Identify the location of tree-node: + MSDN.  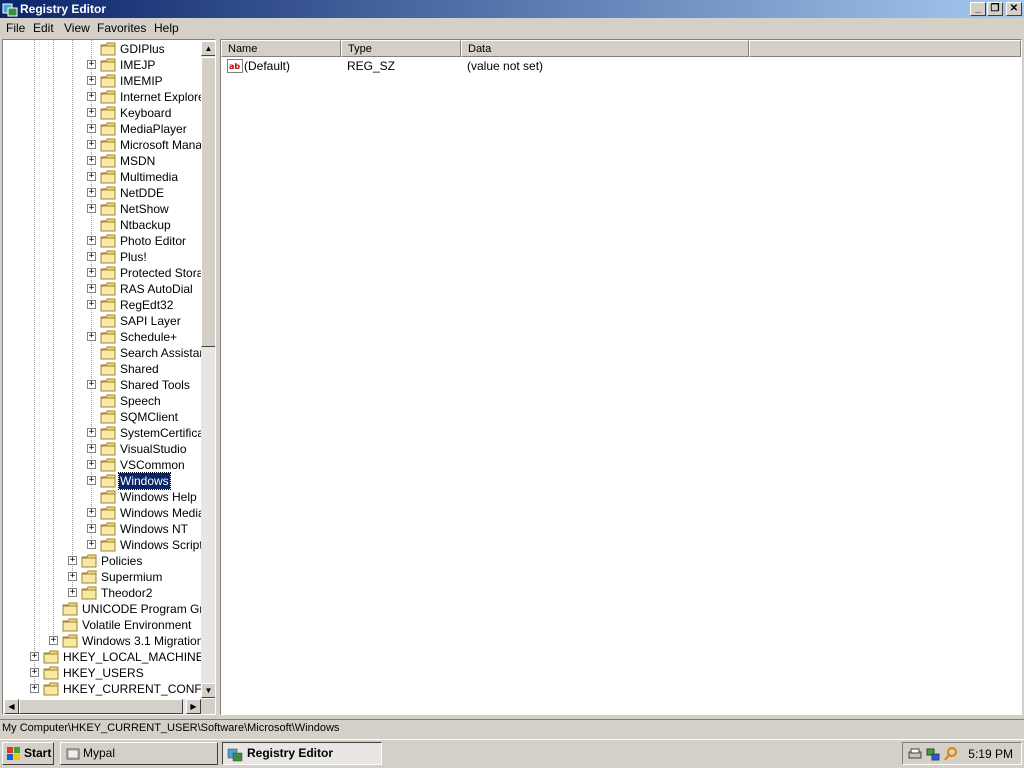
(101, 161).